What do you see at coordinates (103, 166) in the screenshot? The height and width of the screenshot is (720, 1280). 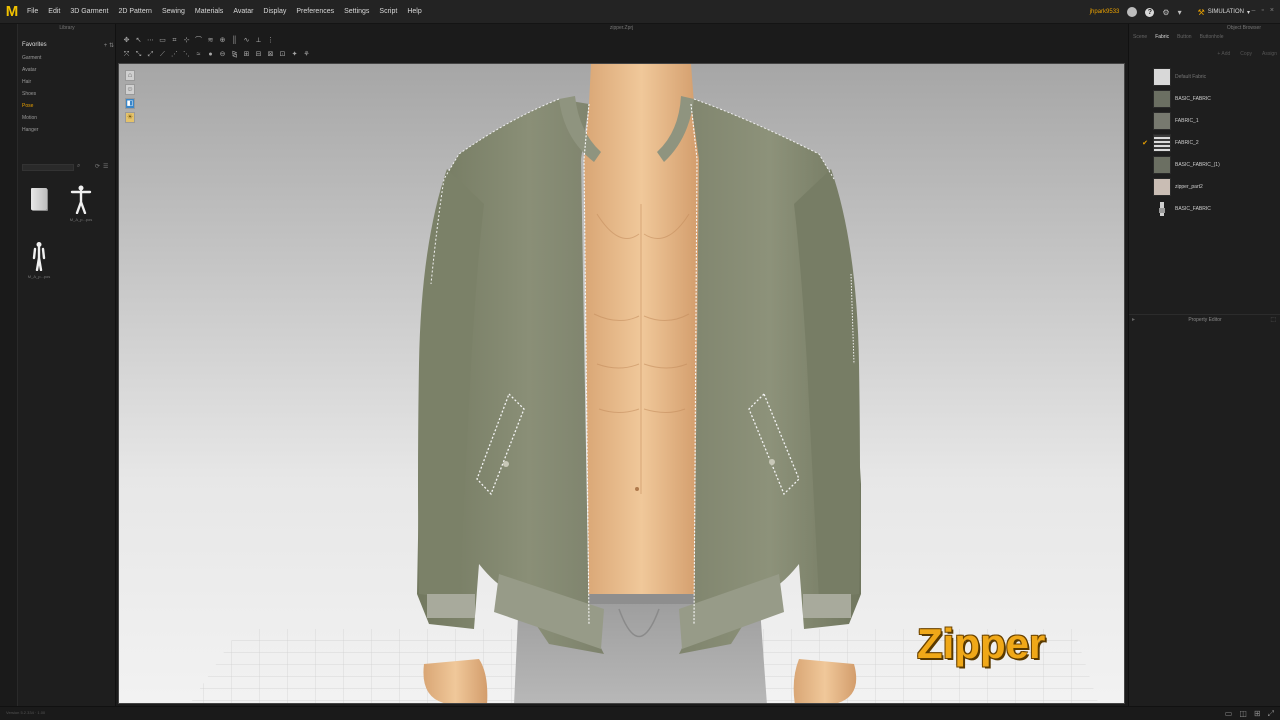 I see `library-view-tools: ⟳☰` at bounding box center [103, 166].